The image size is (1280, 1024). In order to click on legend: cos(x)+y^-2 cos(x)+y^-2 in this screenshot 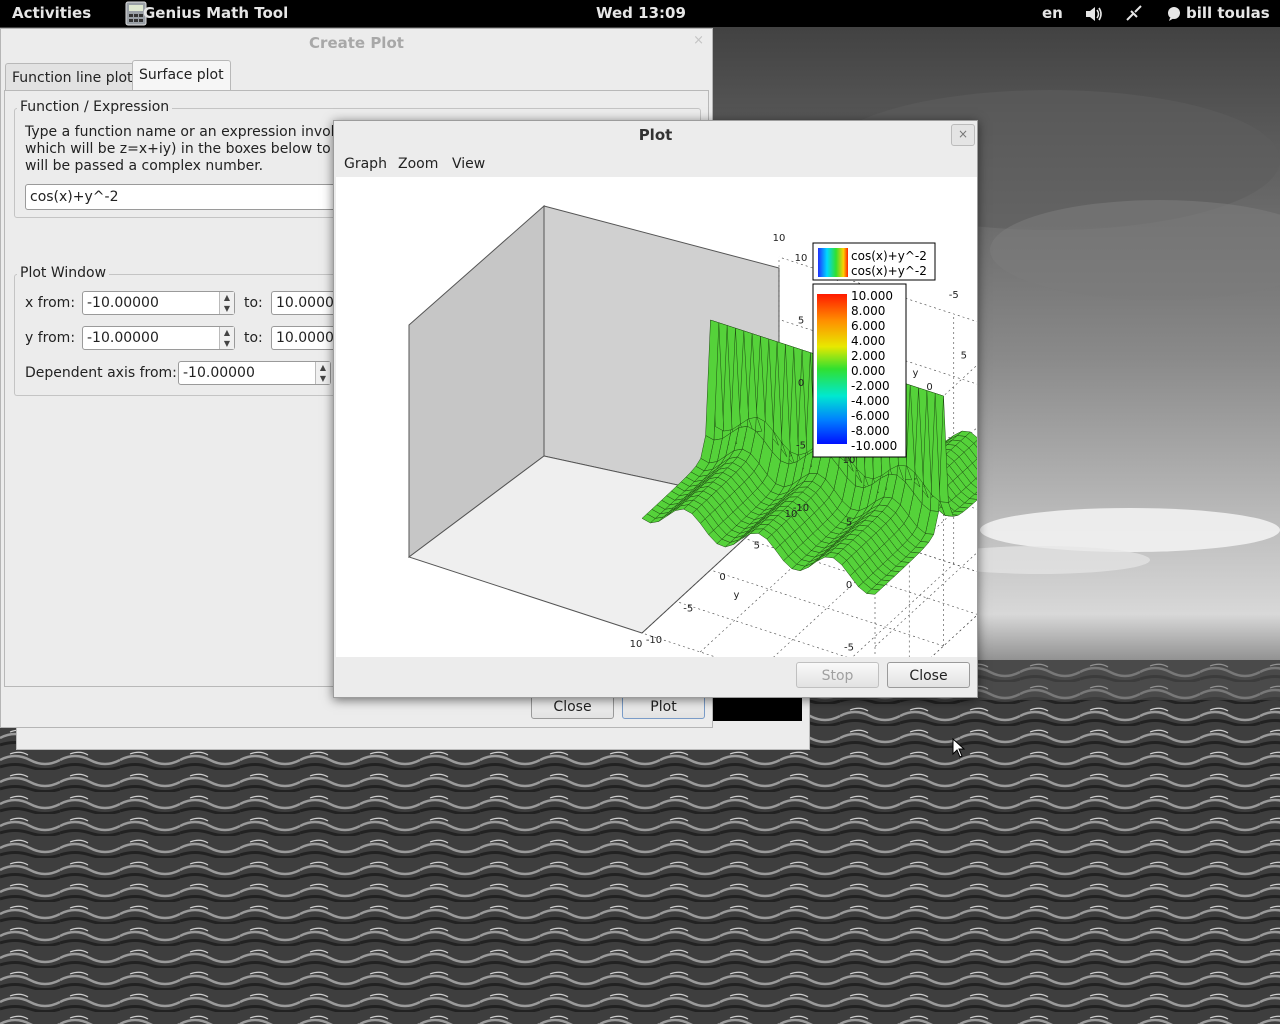, I will do `click(874, 261)`.